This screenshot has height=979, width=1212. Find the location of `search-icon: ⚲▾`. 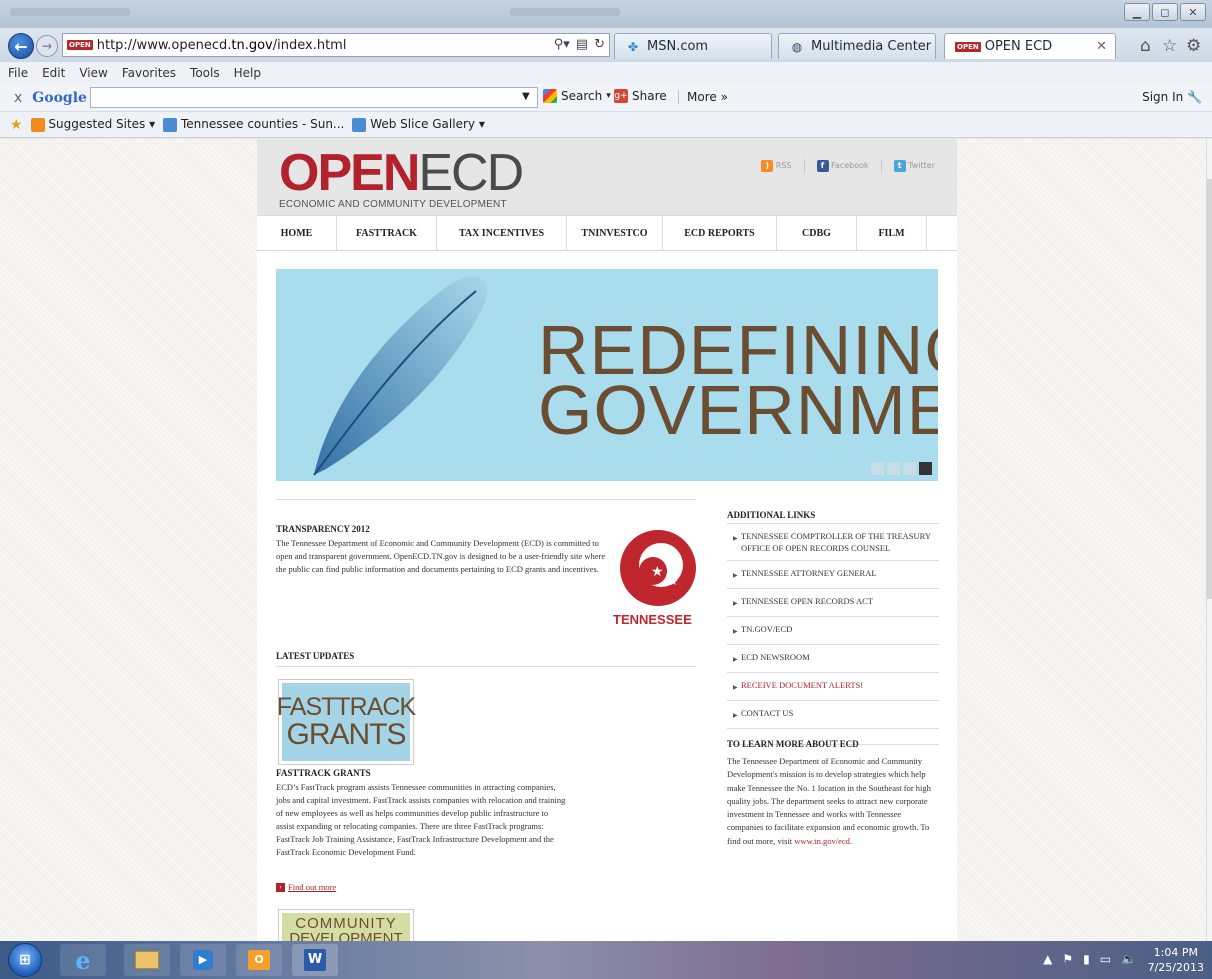

search-icon: ⚲▾ is located at coordinates (562, 44).